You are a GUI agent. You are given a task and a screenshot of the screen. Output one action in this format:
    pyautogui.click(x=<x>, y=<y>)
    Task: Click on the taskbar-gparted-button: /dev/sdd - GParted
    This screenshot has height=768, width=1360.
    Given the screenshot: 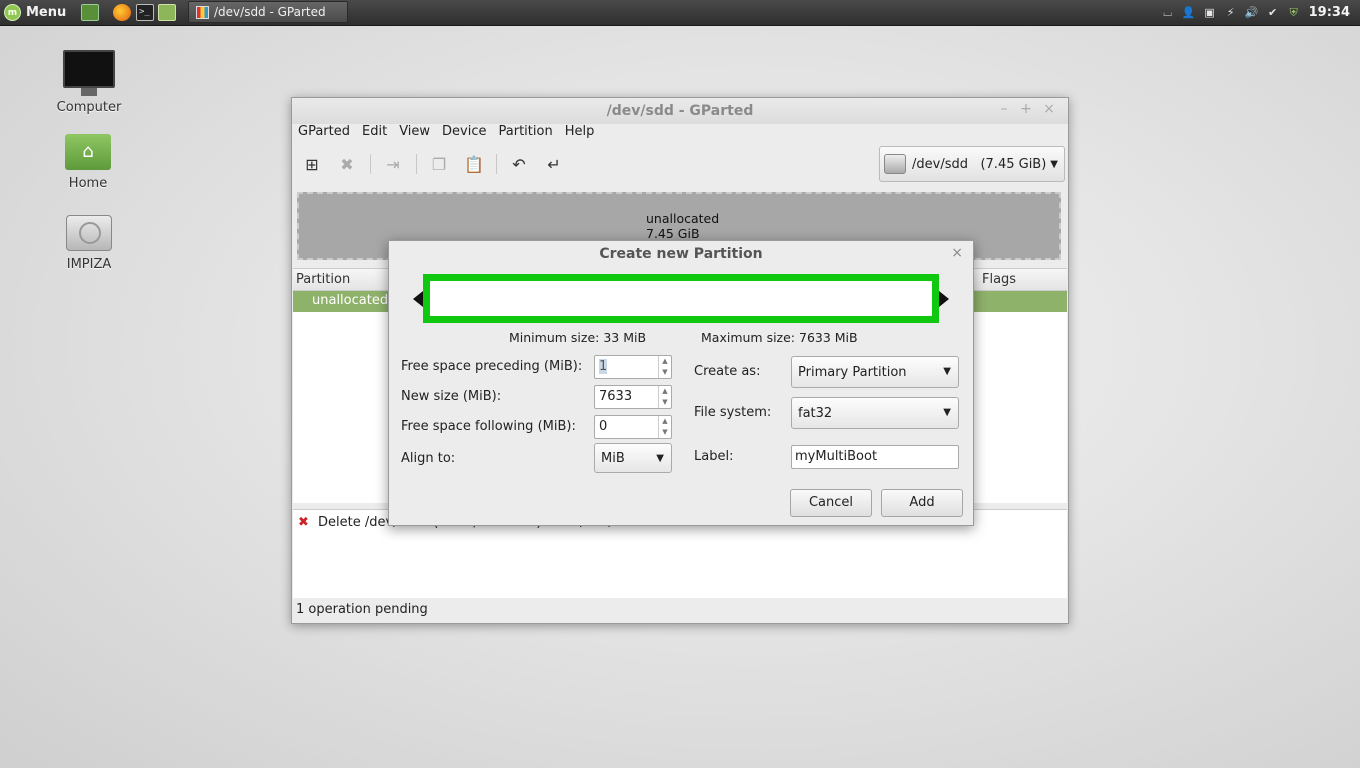 What is the action you would take?
    pyautogui.click(x=268, y=12)
    